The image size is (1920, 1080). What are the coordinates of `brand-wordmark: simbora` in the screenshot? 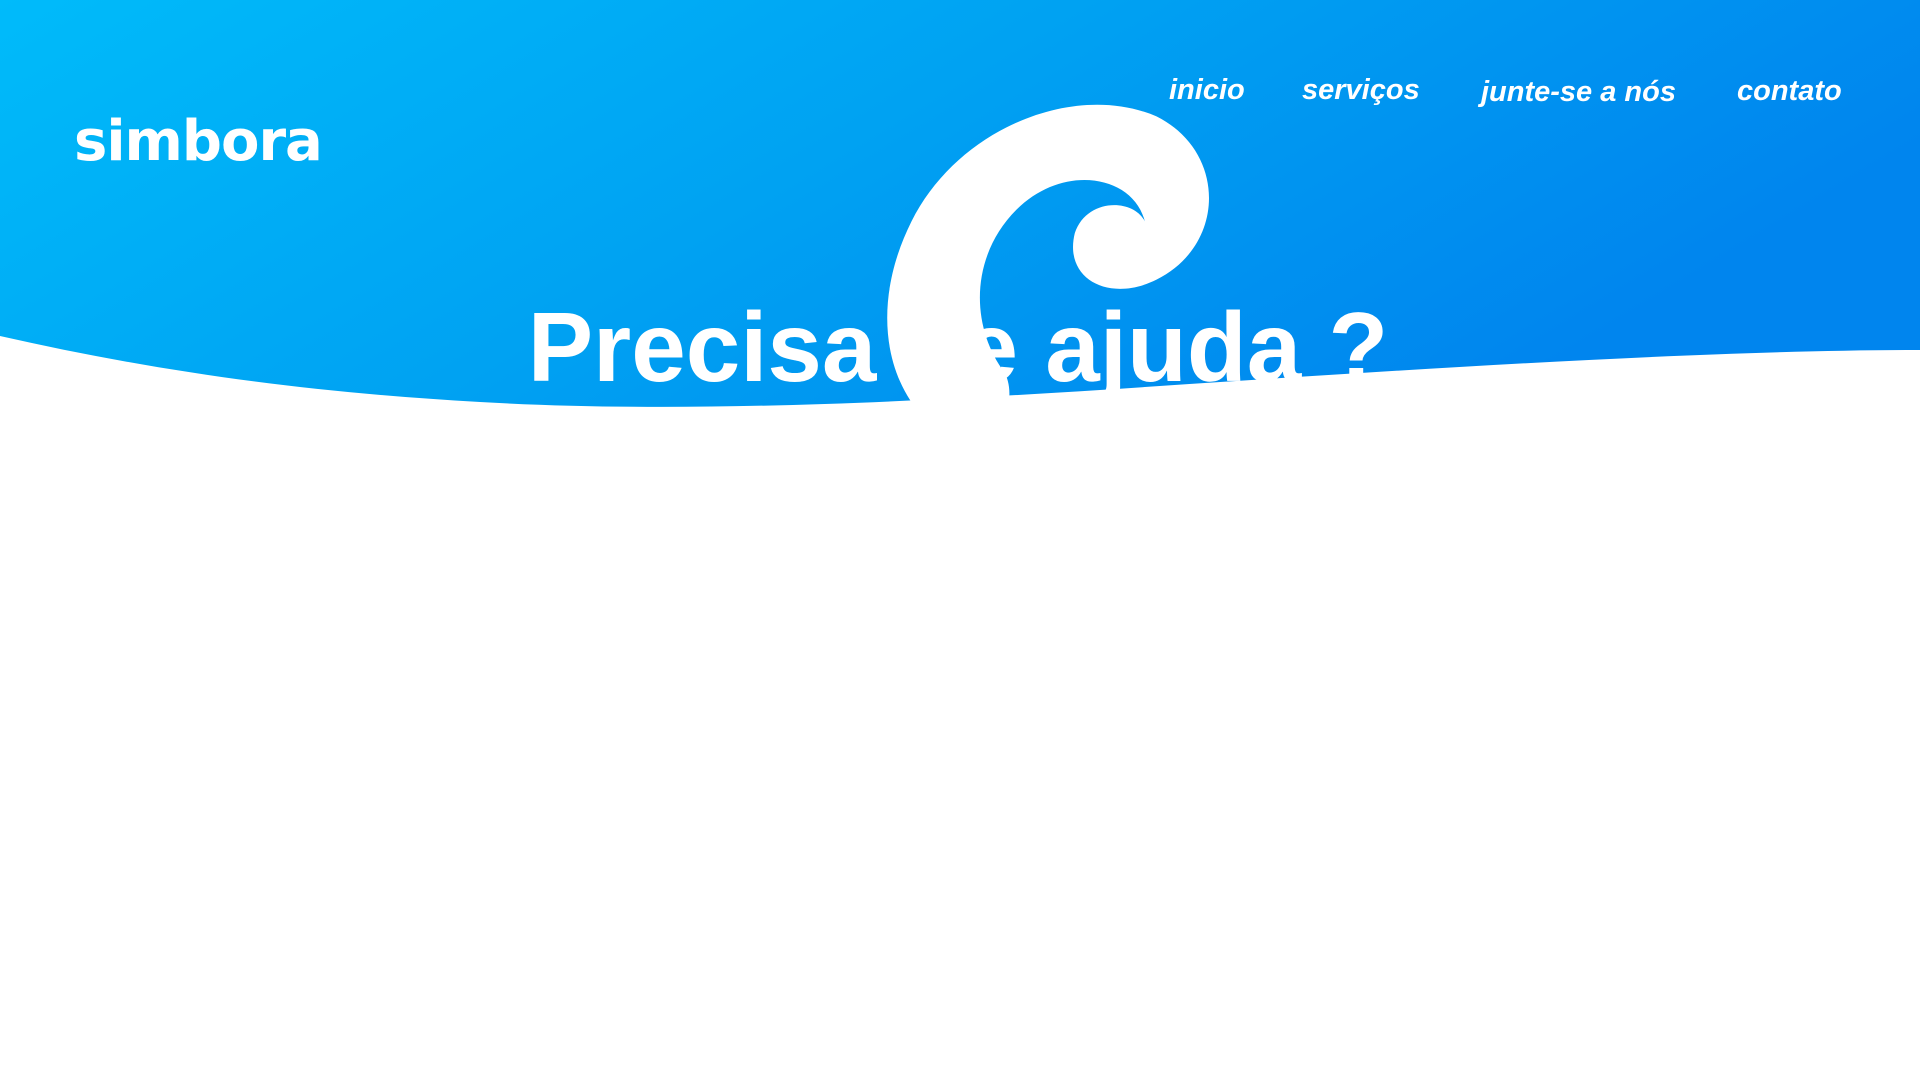 It's located at (198, 141).